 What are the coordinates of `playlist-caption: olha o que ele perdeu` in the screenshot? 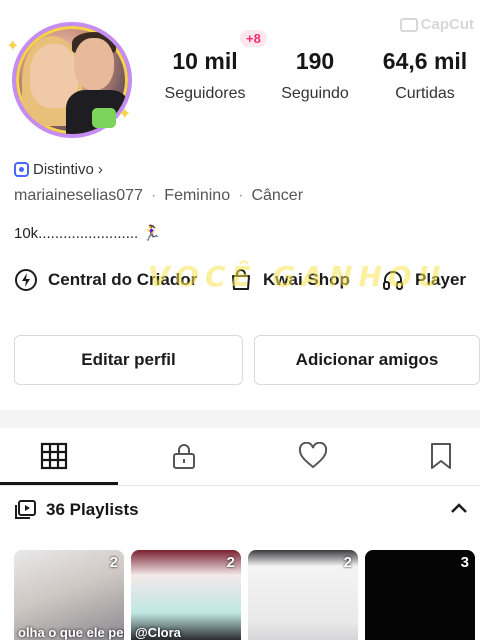 It's located at (71, 632).